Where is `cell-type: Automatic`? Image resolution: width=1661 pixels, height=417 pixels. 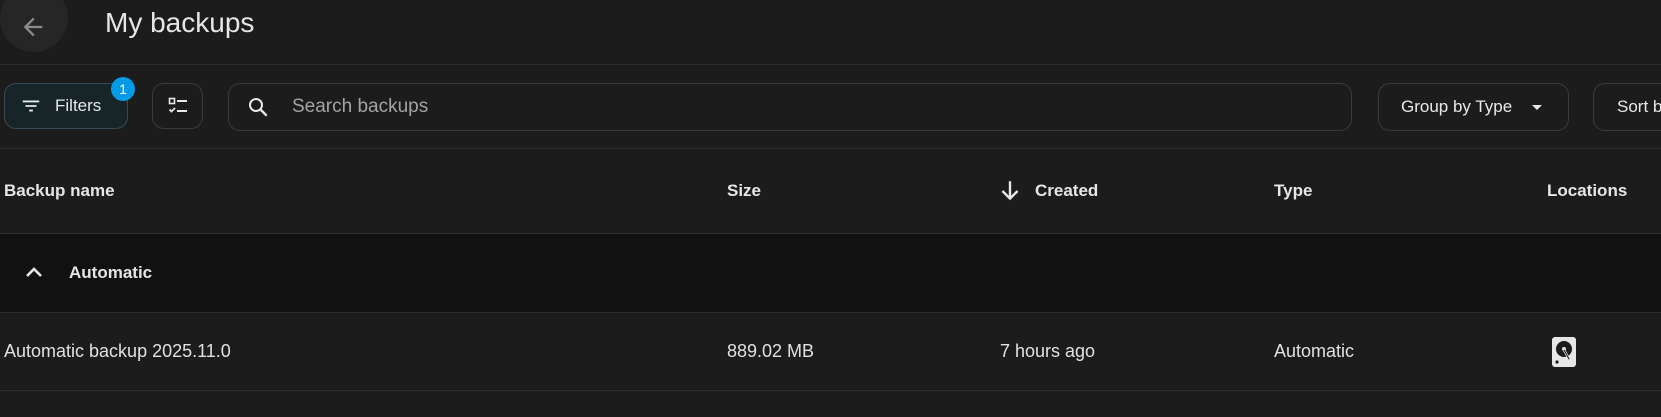
cell-type: Automatic is located at coordinates (1314, 351).